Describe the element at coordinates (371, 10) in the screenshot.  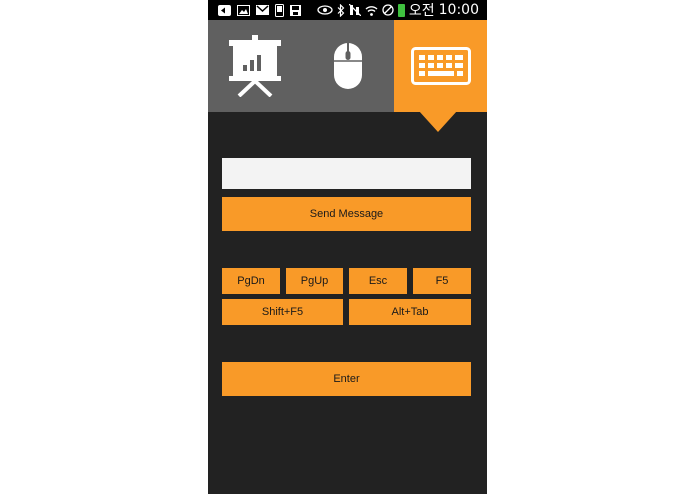
I see `wifi-icon` at that location.